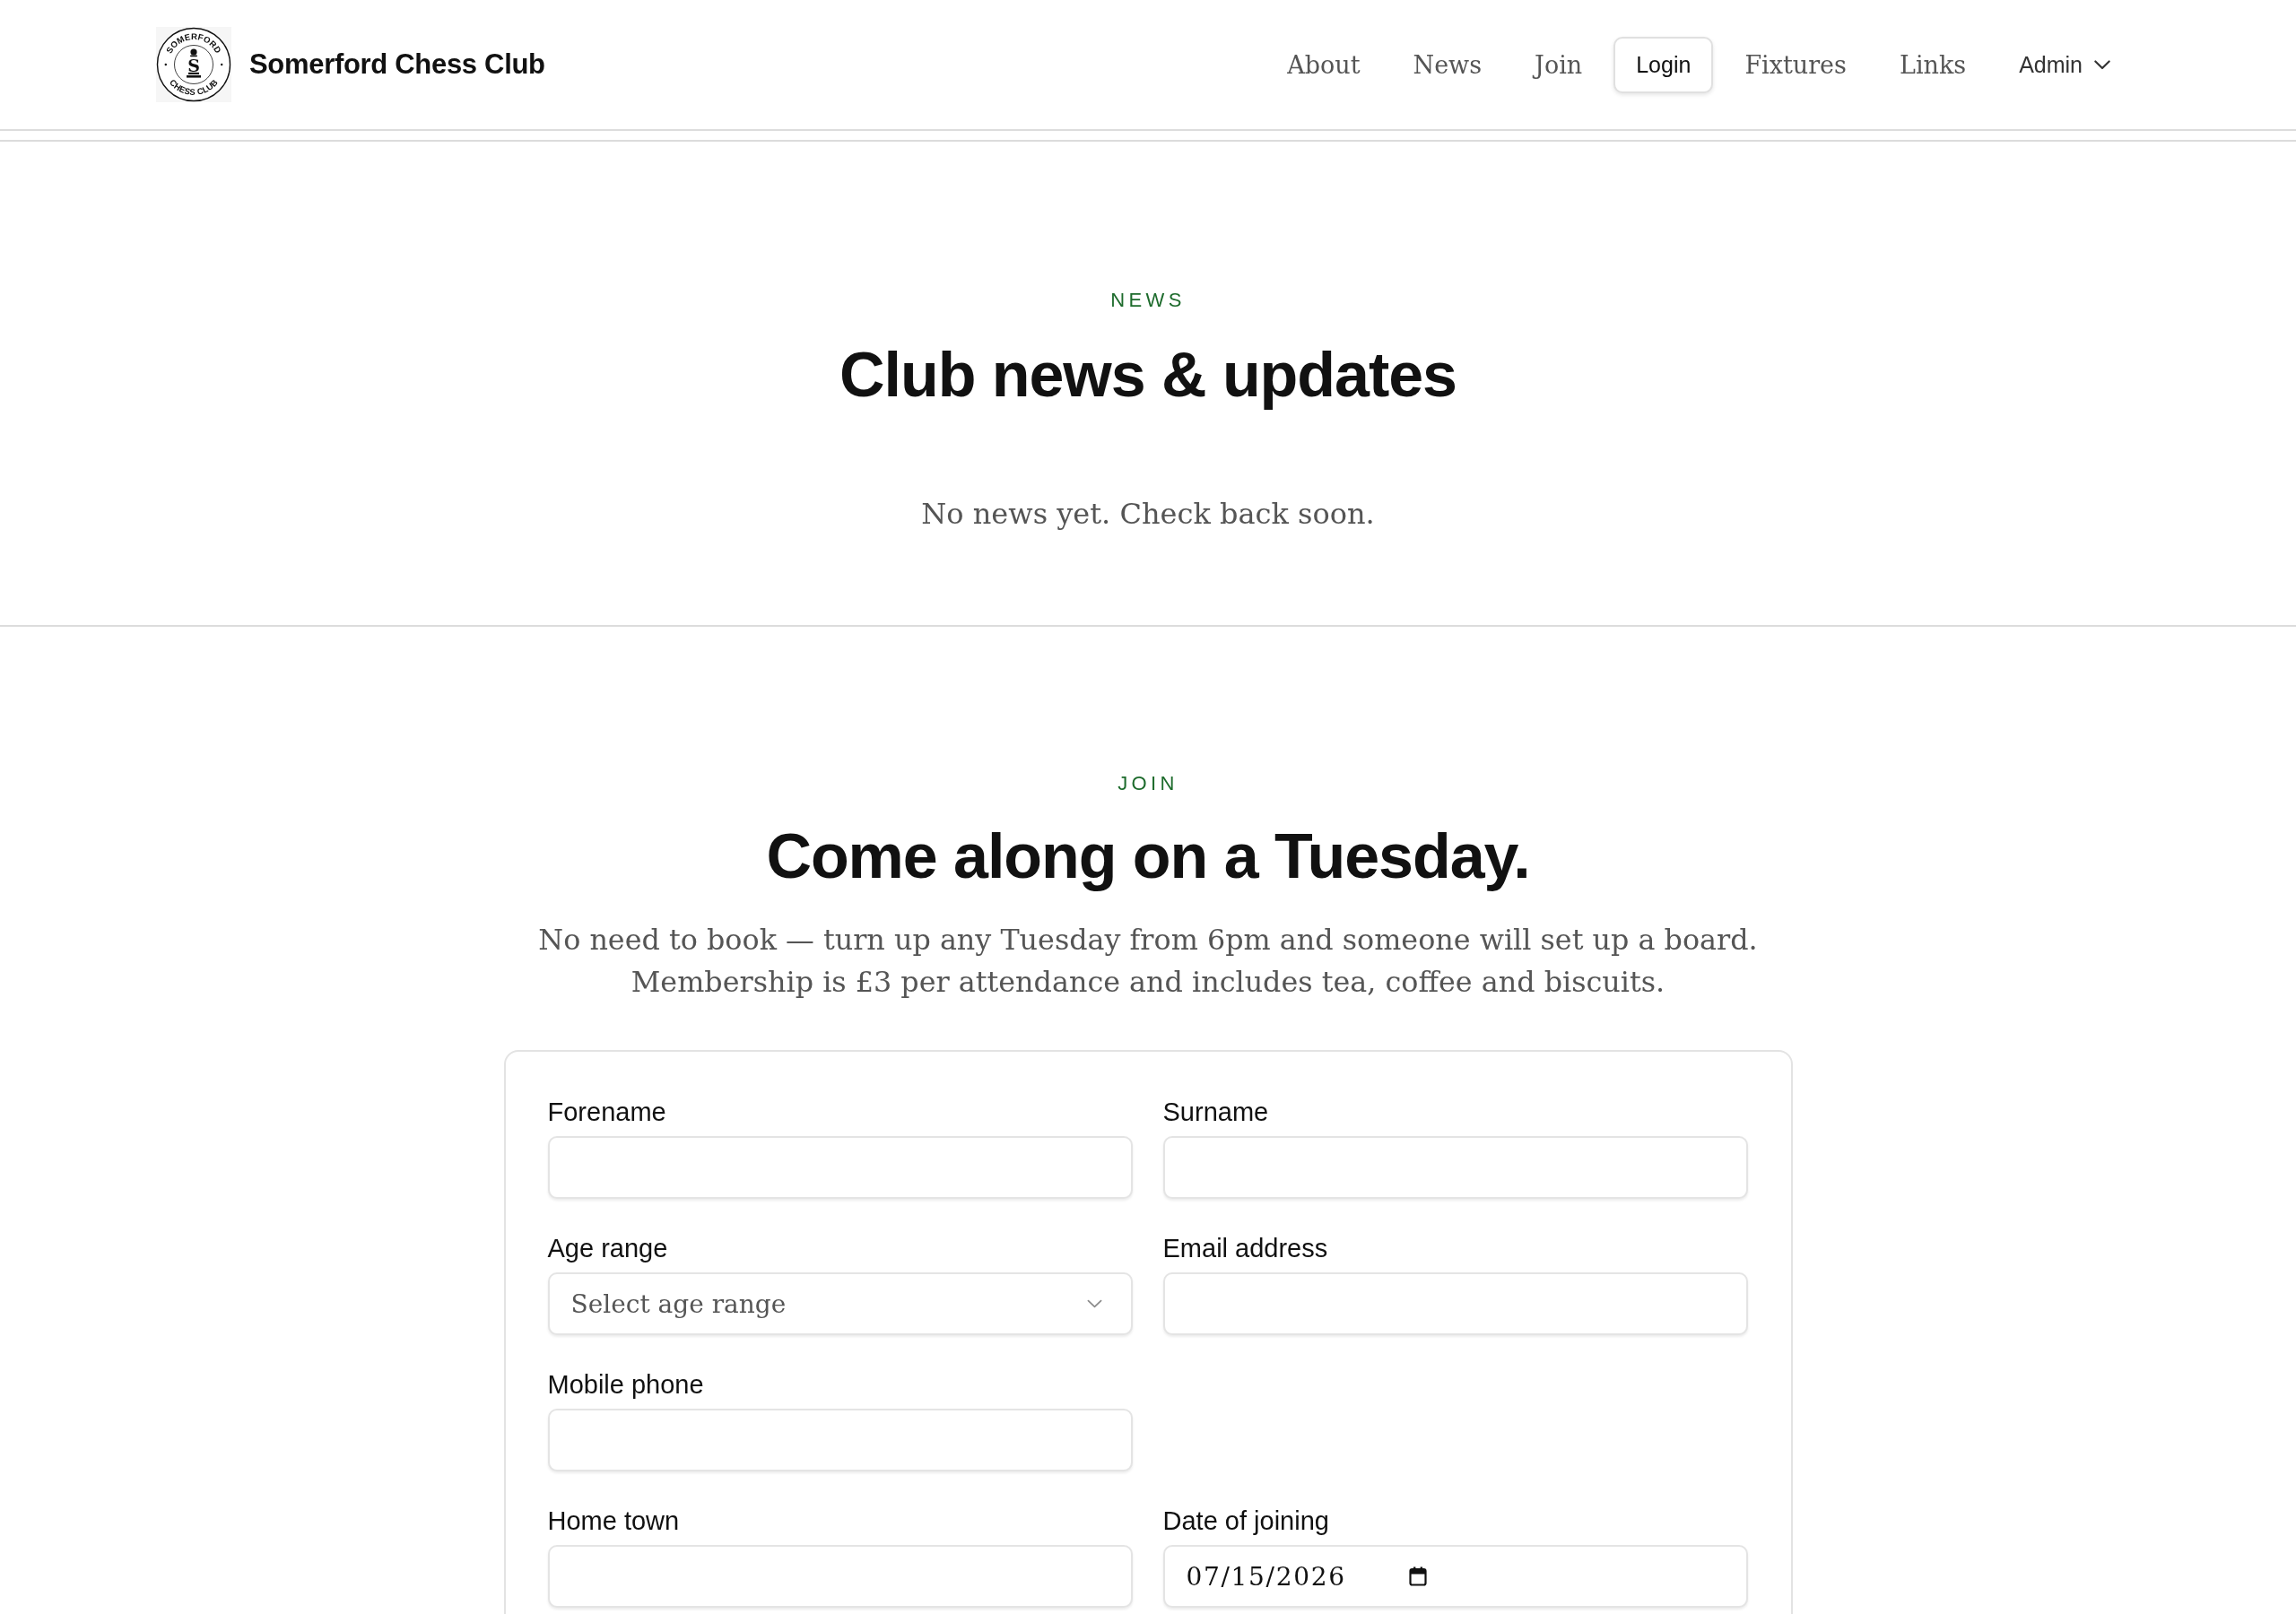 Image resolution: width=2296 pixels, height=1614 pixels. What do you see at coordinates (606, 1112) in the screenshot?
I see `field-label: Forename` at bounding box center [606, 1112].